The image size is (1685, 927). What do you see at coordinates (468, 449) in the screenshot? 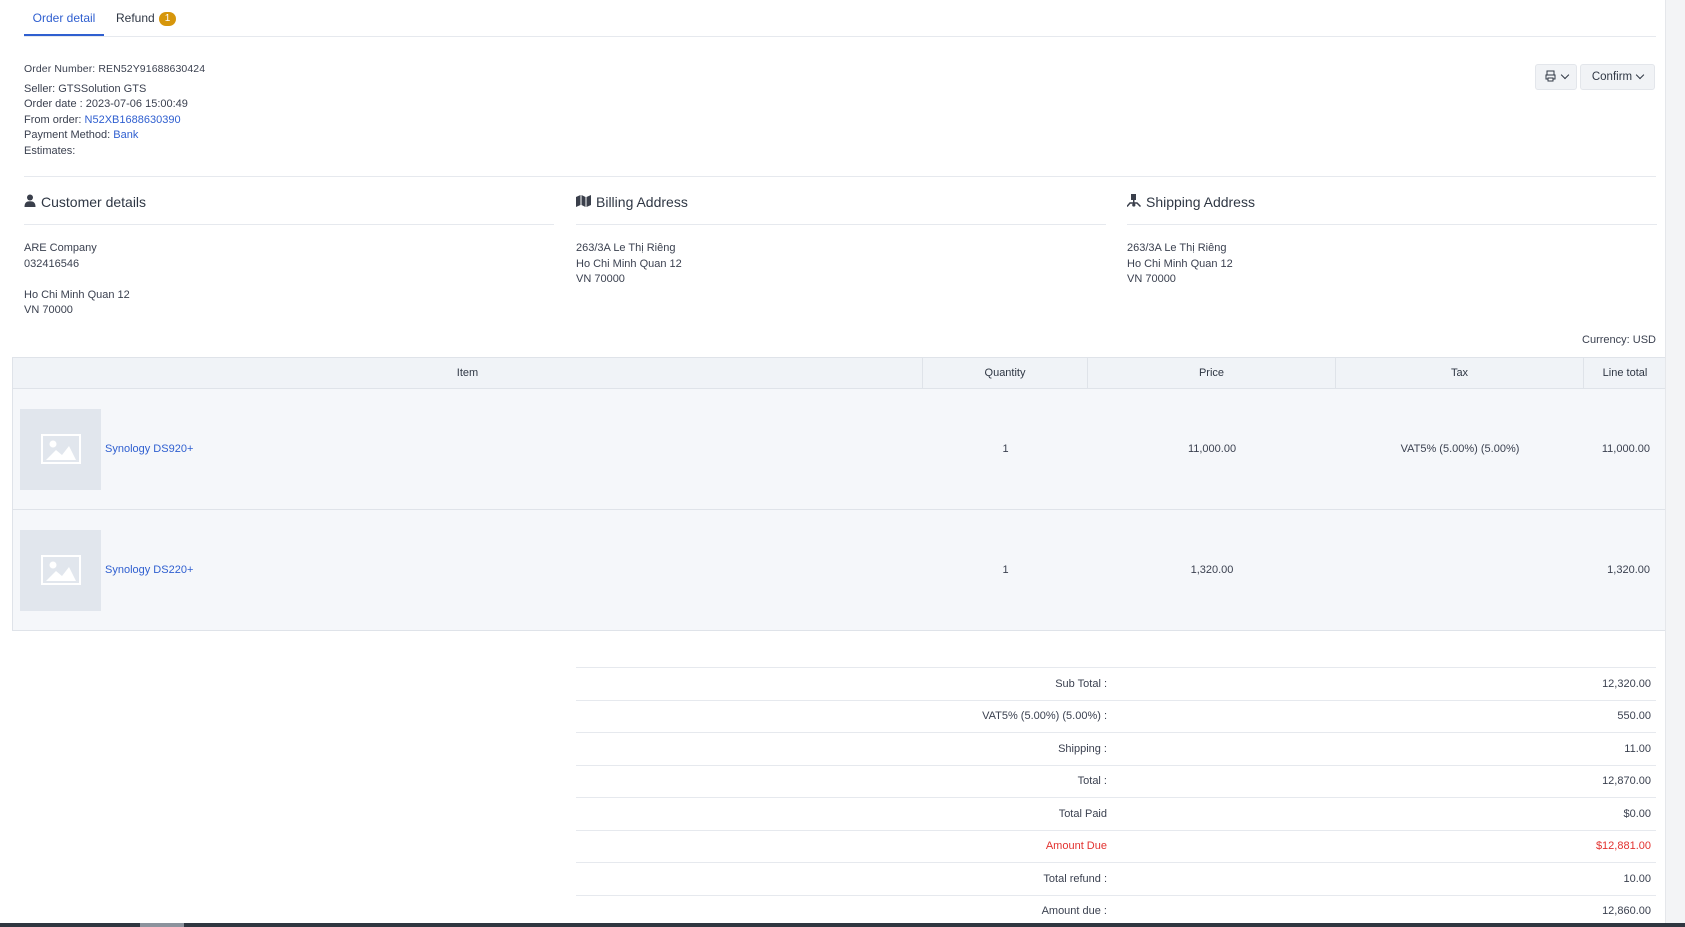
I see `item-cell: Synology DS920+` at bounding box center [468, 449].